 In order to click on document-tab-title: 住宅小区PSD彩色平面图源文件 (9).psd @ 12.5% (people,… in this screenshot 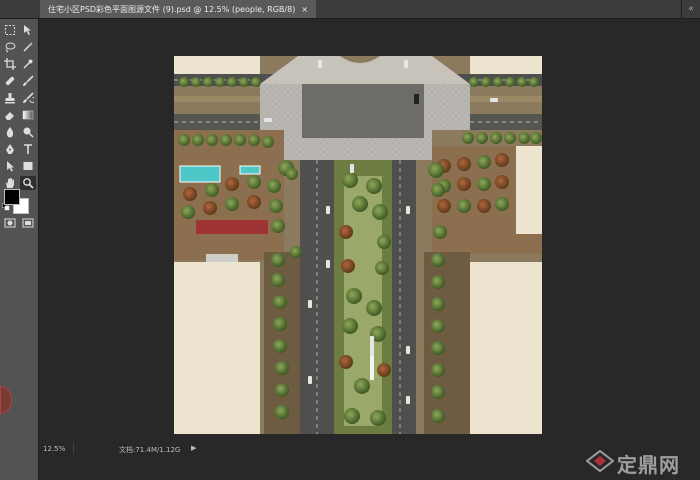, I will do `click(172, 9)`.